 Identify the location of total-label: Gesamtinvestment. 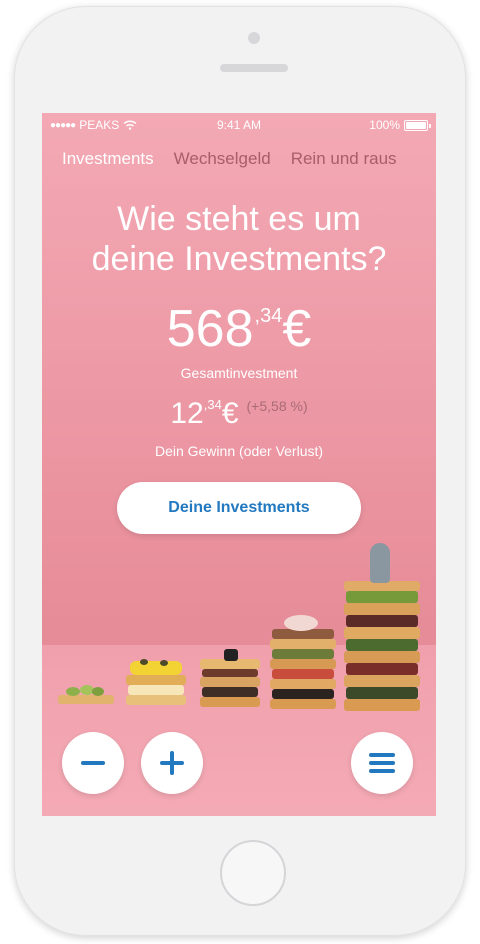
(239, 373).